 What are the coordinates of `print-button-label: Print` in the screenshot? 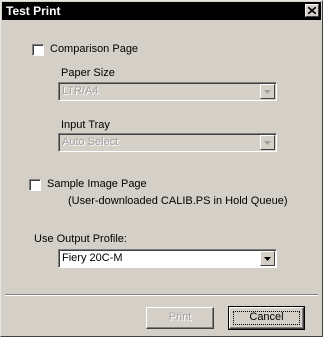 It's located at (180, 317).